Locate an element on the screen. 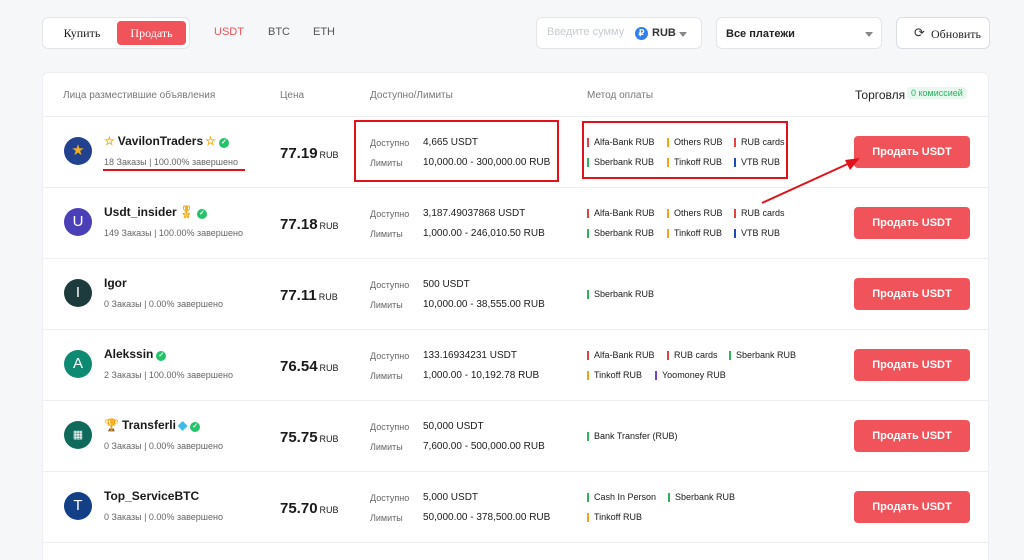 The height and width of the screenshot is (560, 1024). advertiser-name: Top_ServiceBTC is located at coordinates (151, 496).